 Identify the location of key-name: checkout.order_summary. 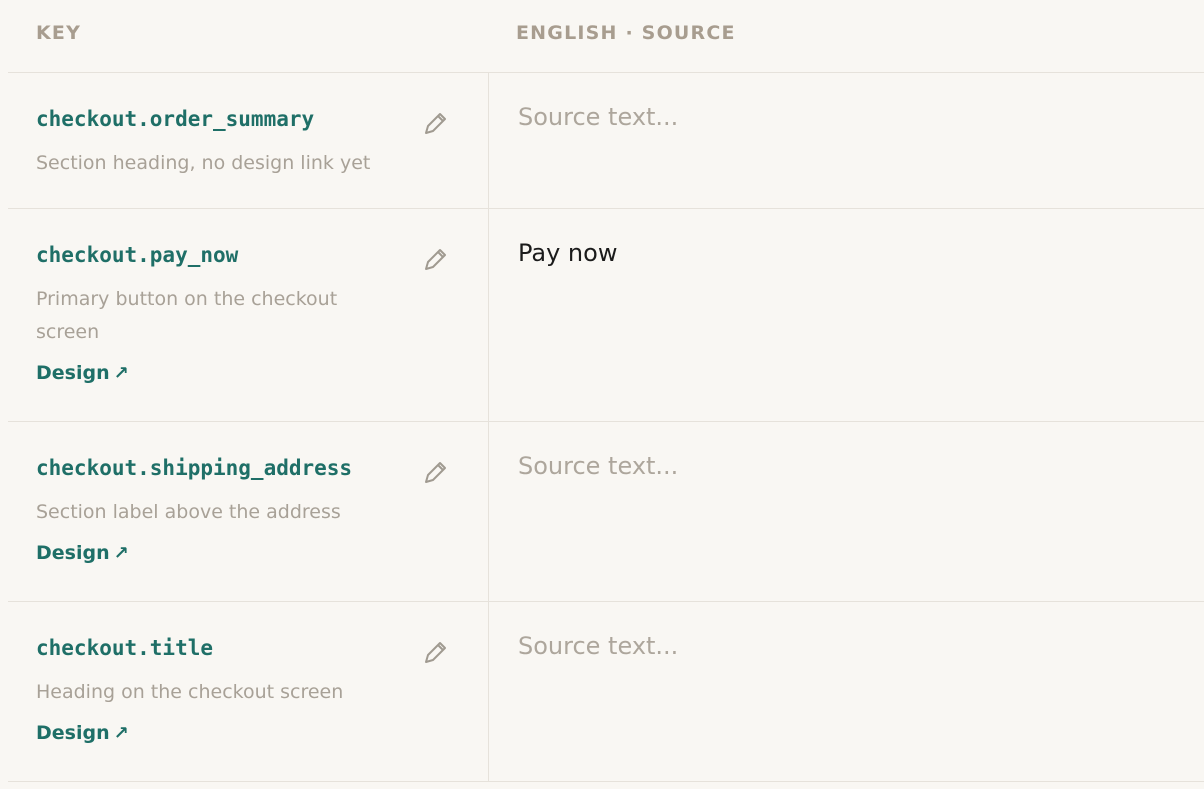
(175, 119).